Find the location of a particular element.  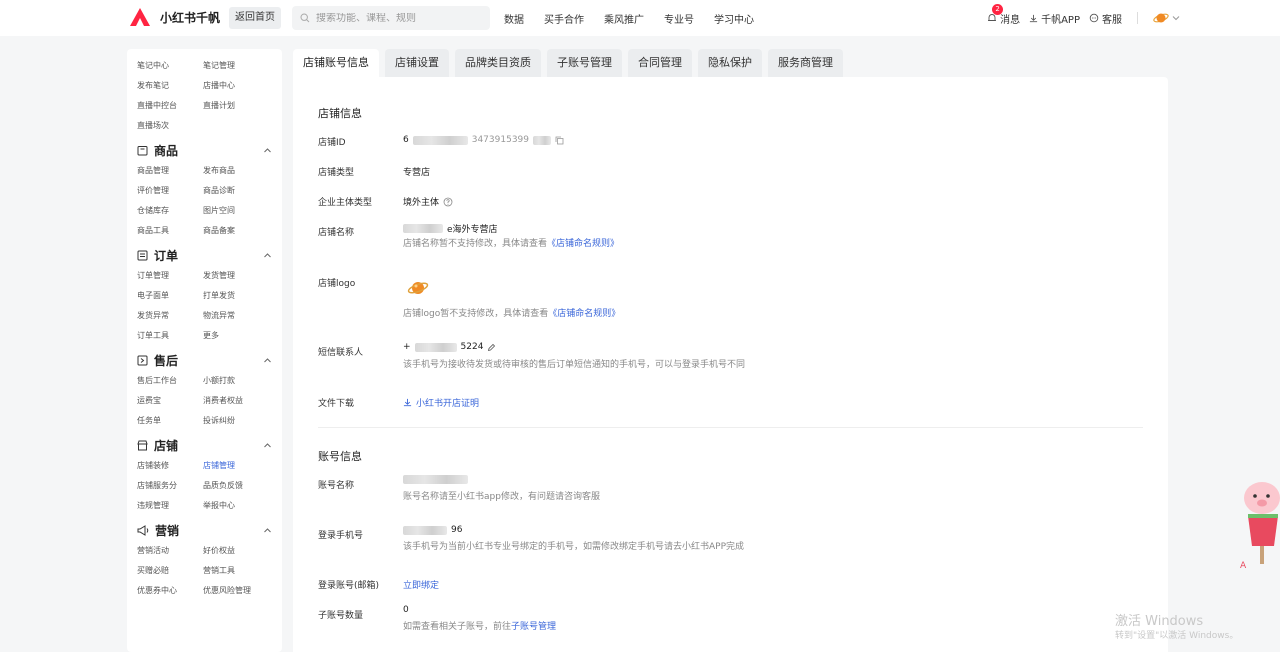

nav-data: 数据 is located at coordinates (514, 18).